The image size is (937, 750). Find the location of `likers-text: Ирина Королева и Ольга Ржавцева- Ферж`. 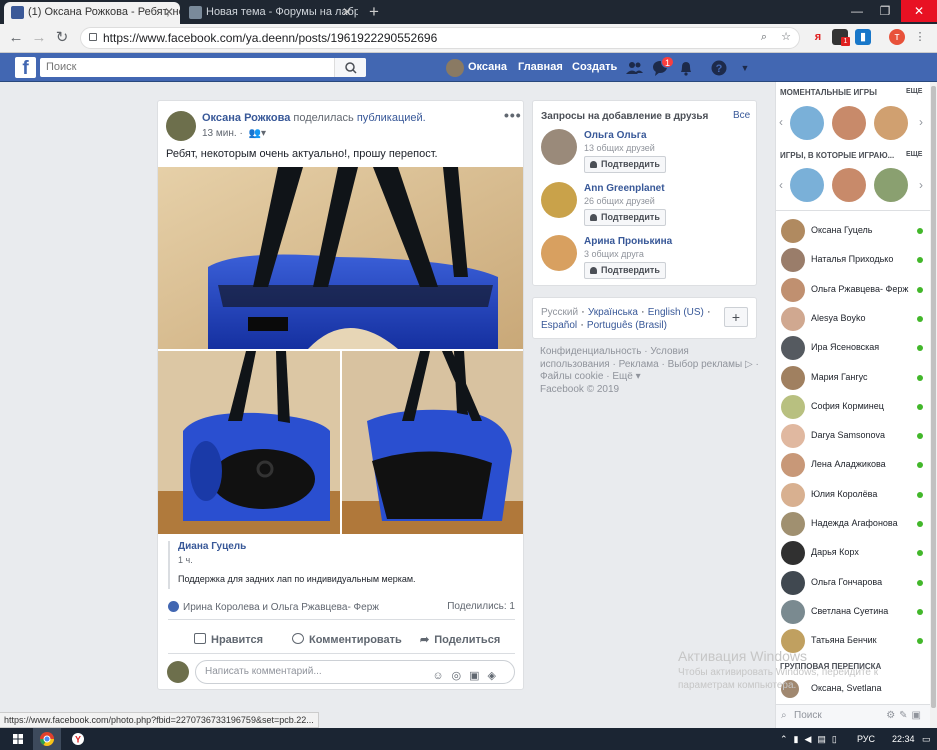

likers-text: Ирина Королева и Ольга Ржавцева- Ферж is located at coordinates (281, 607).